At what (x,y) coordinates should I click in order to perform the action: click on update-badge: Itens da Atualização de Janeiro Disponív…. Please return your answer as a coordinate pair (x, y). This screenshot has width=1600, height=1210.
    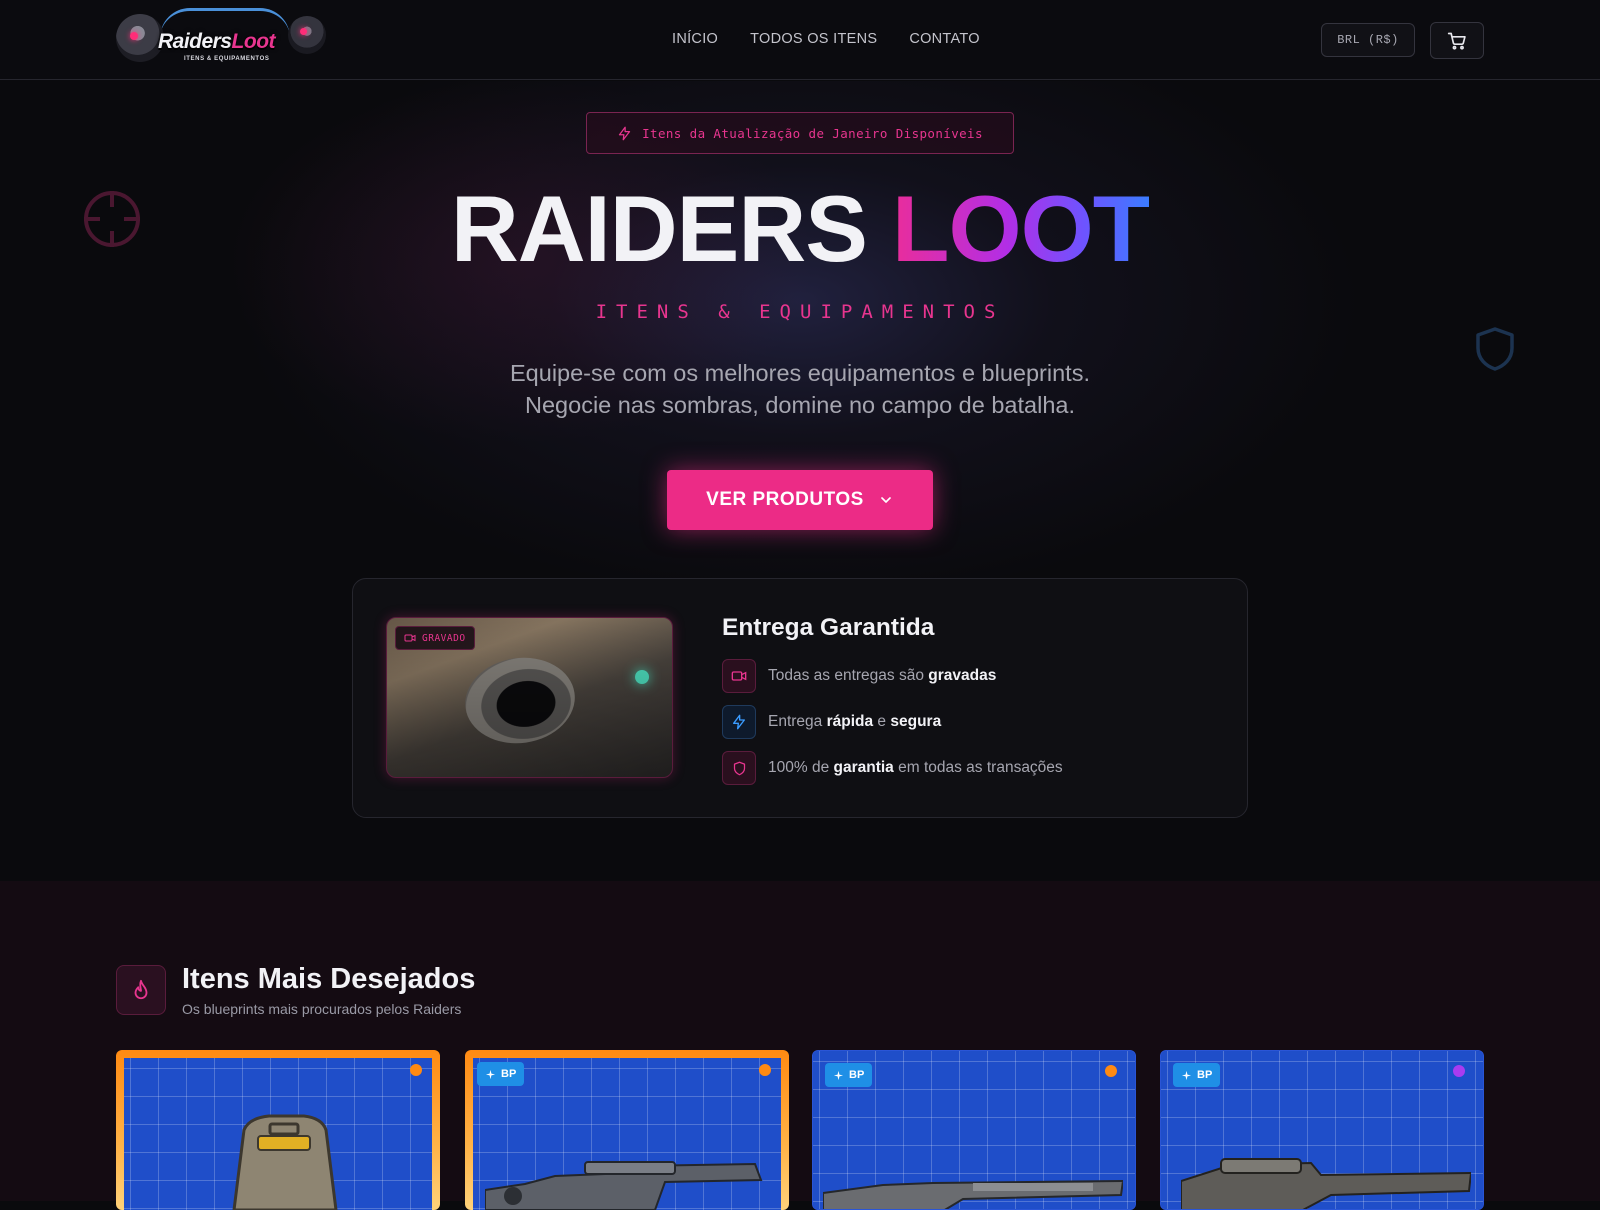
    Looking at the image, I should click on (800, 133).